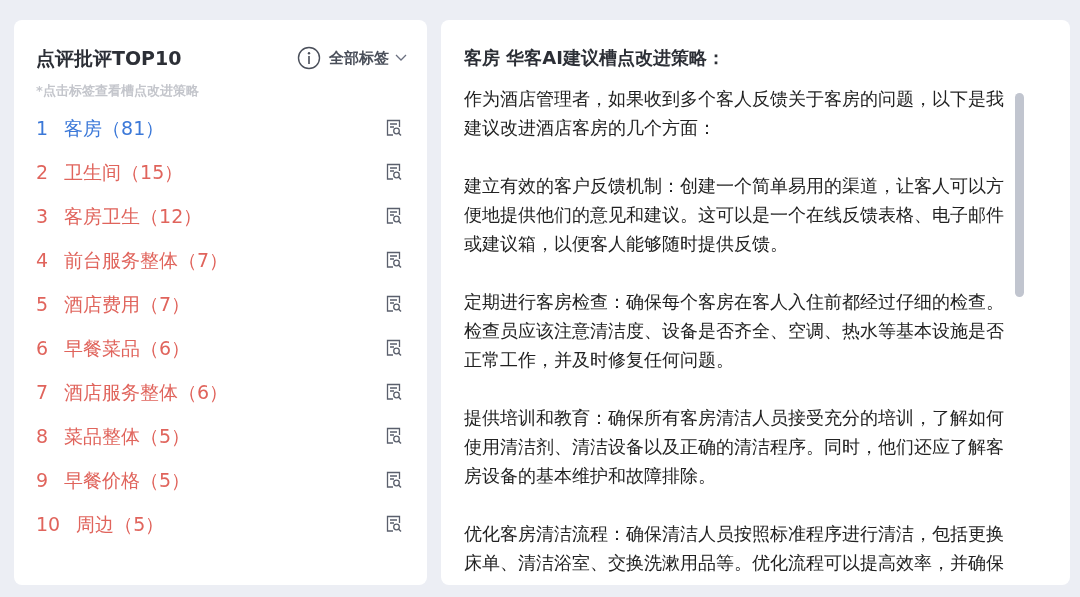  I want to click on info-icon, so click(309, 58).